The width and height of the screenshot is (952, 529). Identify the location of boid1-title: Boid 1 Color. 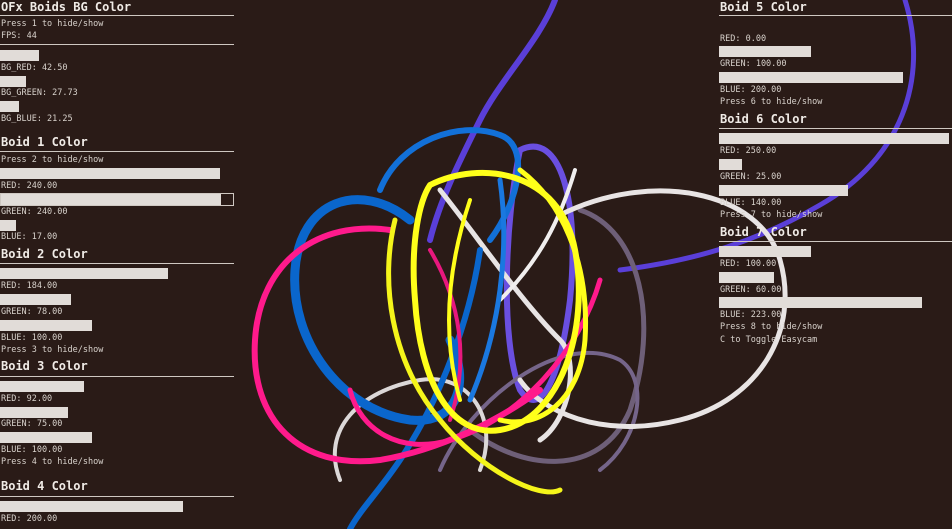
(44, 142).